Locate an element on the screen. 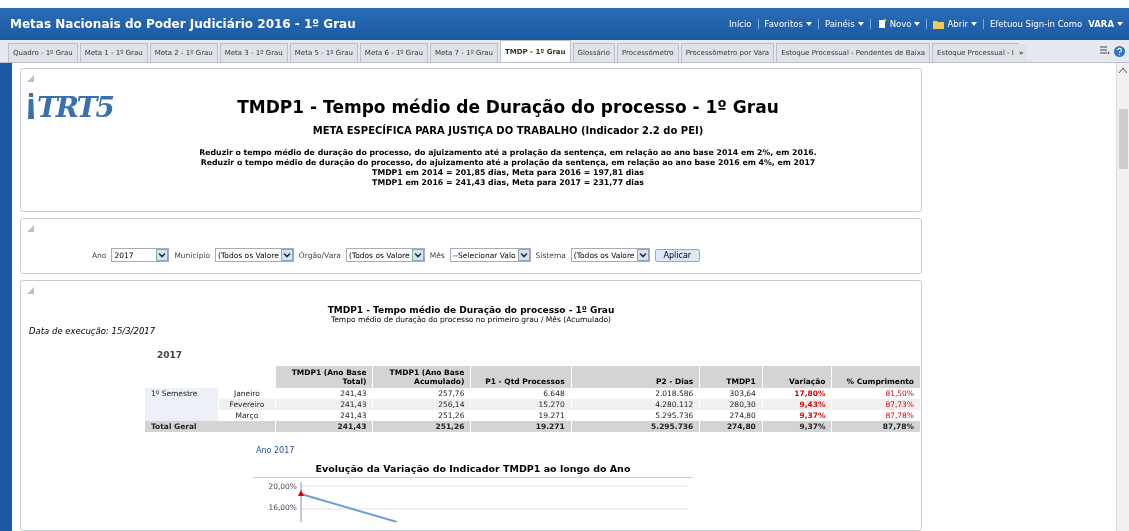  app-title: Metas Nacionais do Poder Judiciário 2016 - 1º Grau is located at coordinates (183, 24).